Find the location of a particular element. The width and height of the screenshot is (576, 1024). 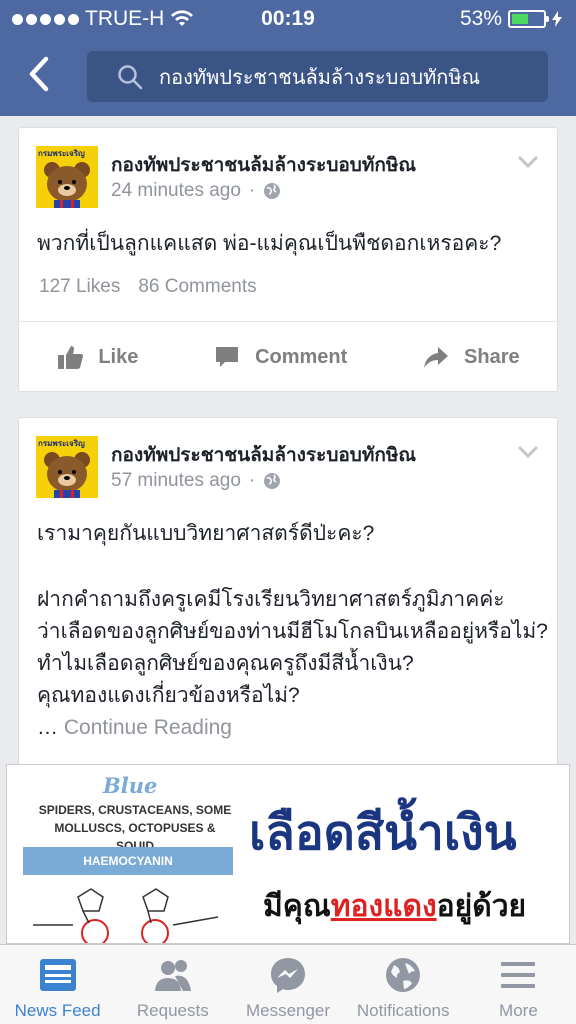

battery-fill is located at coordinates (520, 19).